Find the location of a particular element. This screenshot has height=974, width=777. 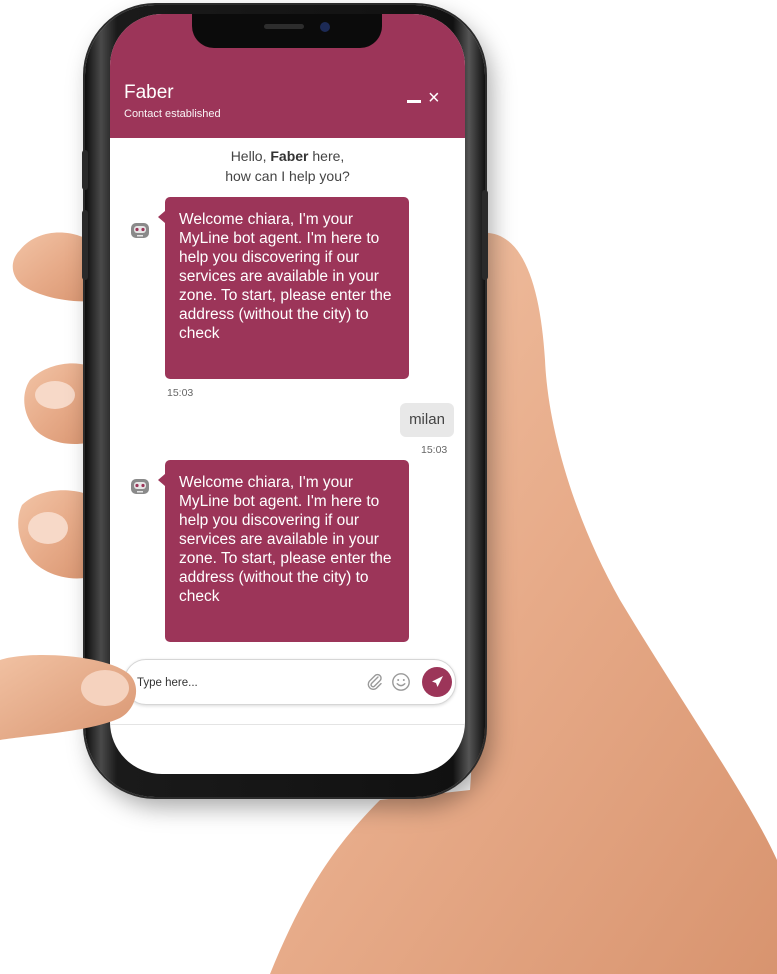

composer-divider is located at coordinates (287, 724).